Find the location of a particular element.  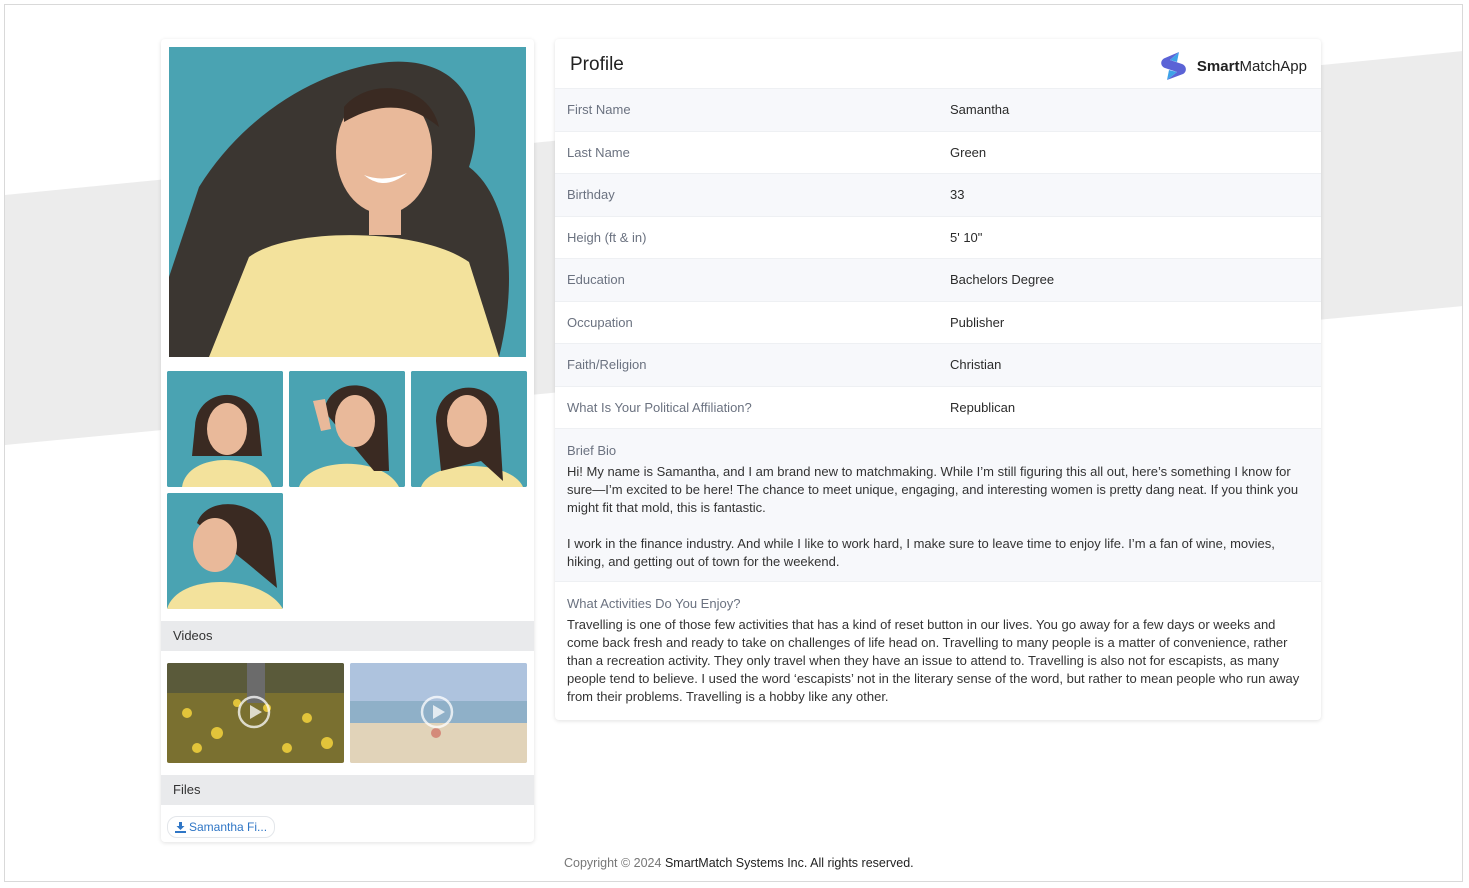

brand-rest: MatchApp is located at coordinates (1273, 66).